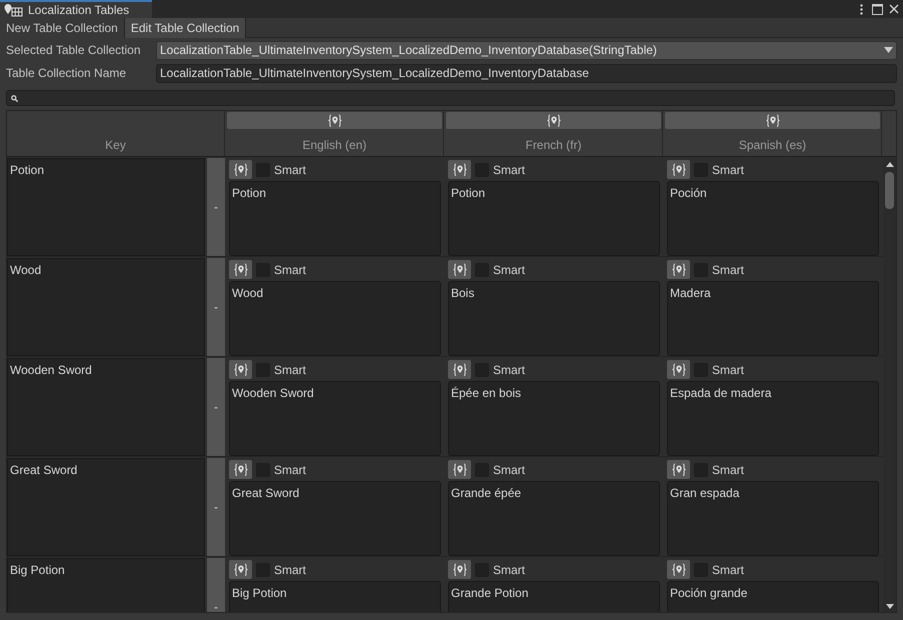 This screenshot has height=620, width=903. I want to click on translation-field: Poción grande, so click(773, 596).